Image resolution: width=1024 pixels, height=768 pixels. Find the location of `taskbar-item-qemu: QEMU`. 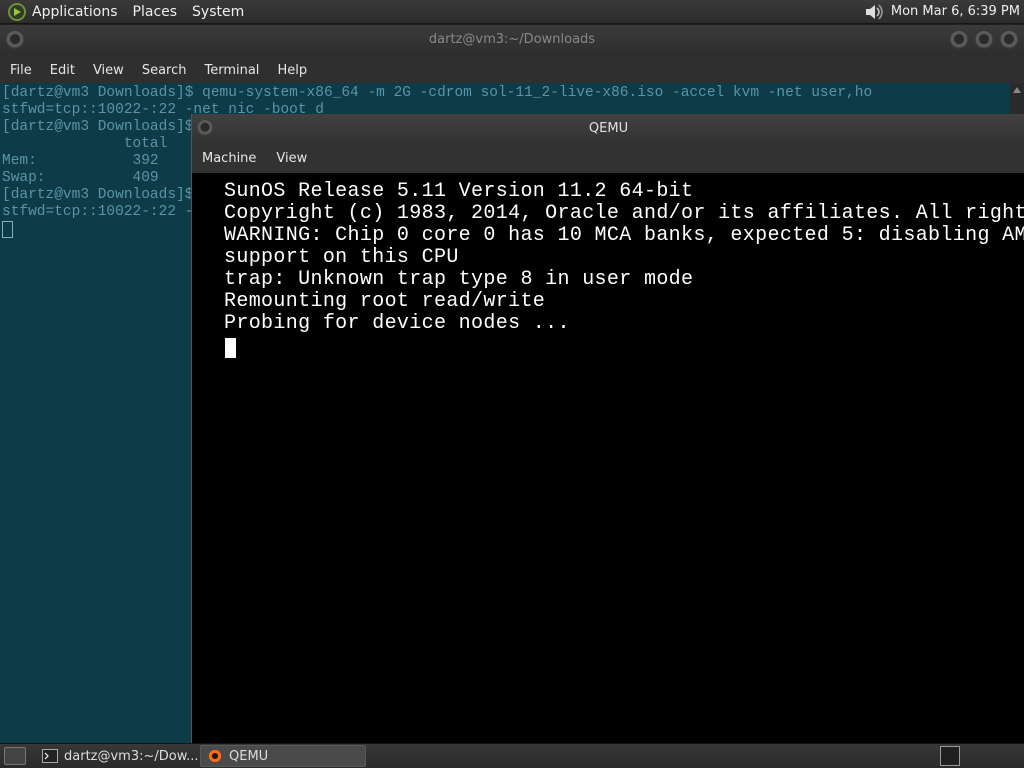

taskbar-item-qemu: QEMU is located at coordinates (283, 756).